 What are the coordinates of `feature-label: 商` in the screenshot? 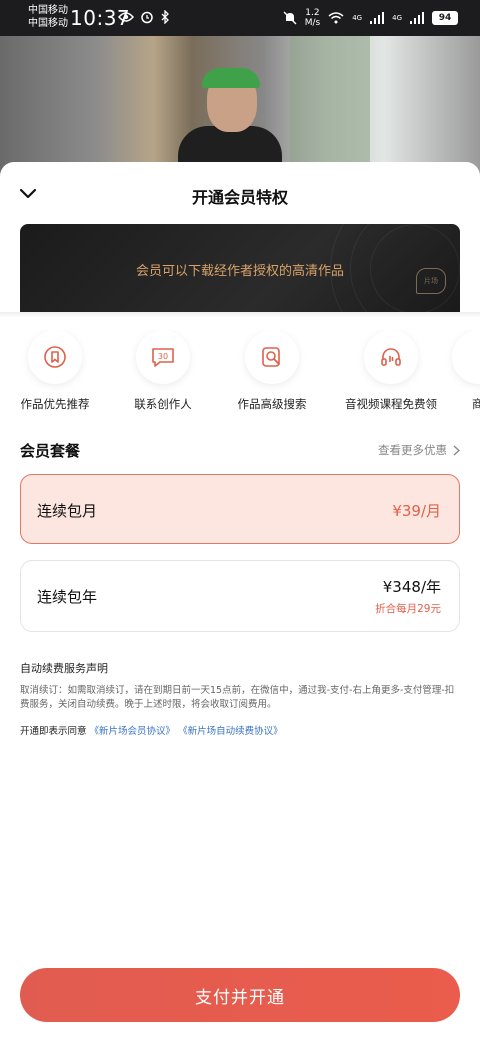 It's located at (476, 404).